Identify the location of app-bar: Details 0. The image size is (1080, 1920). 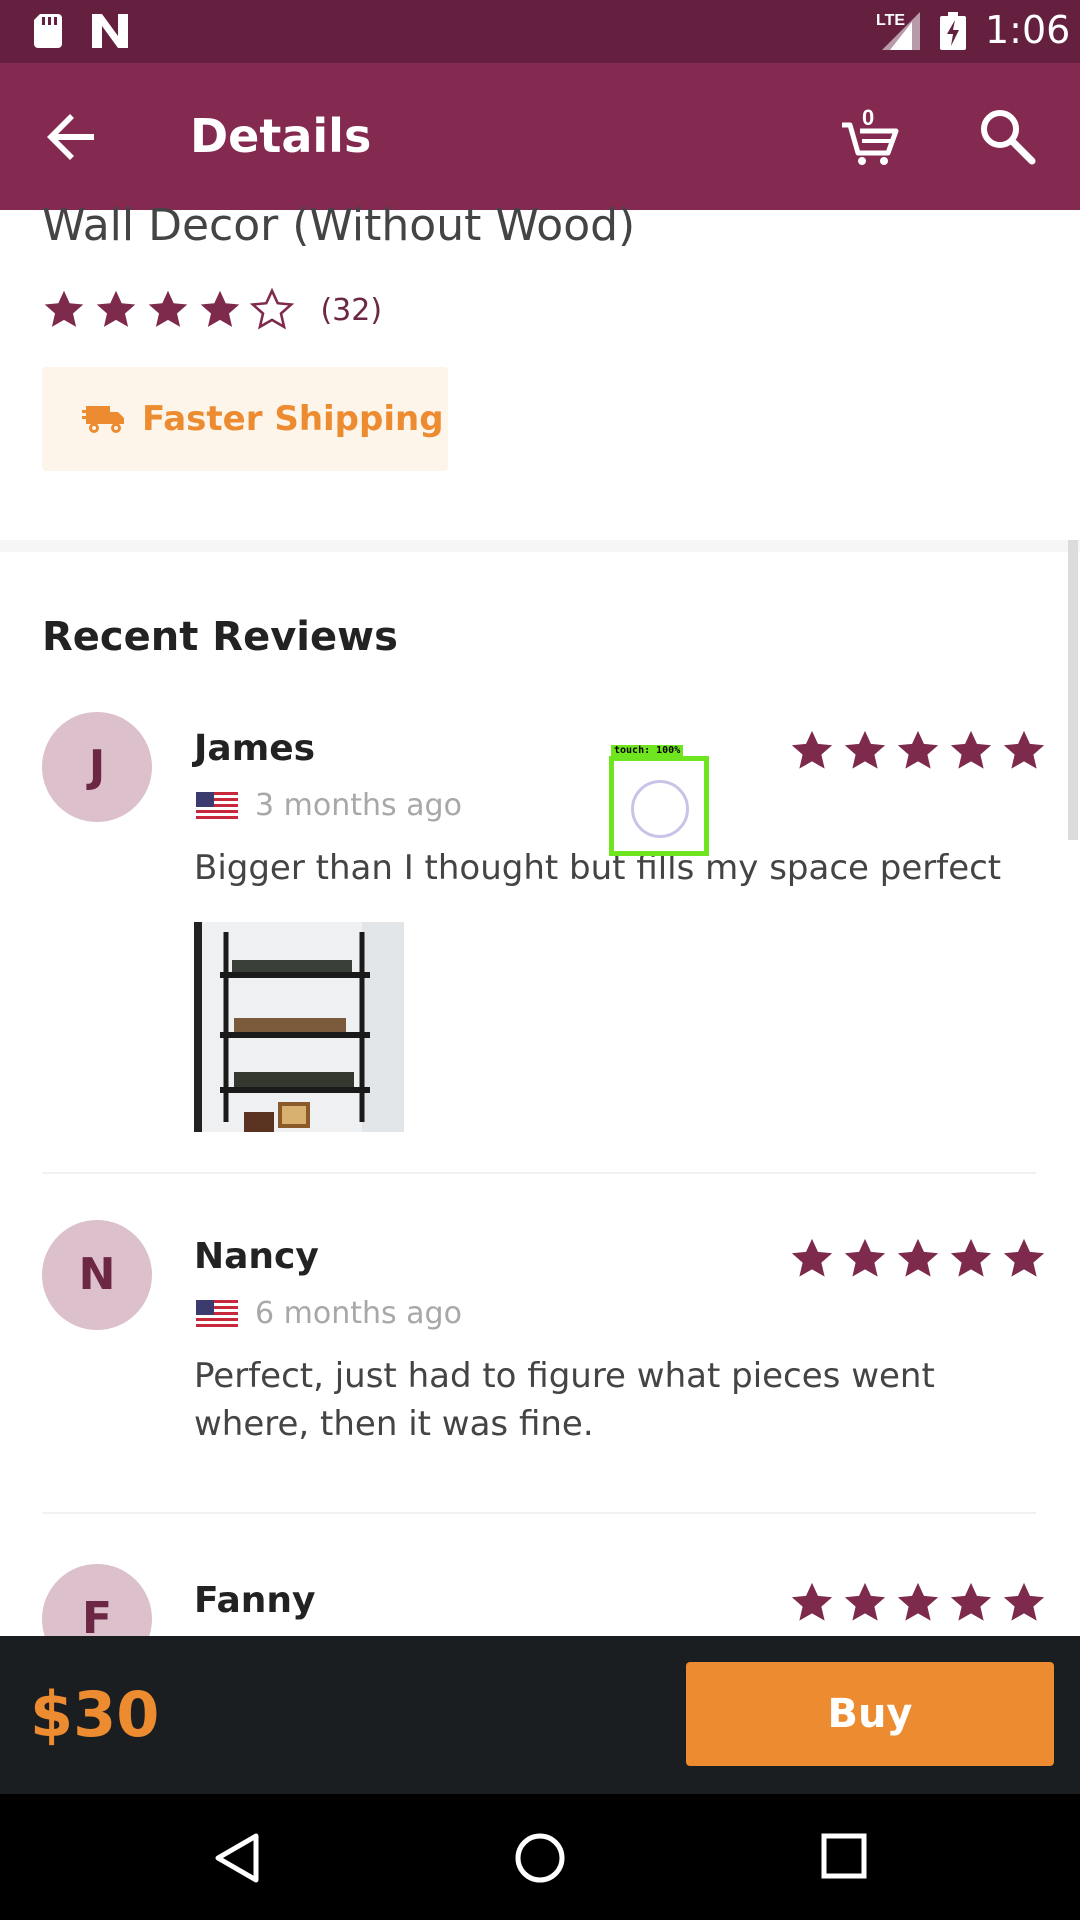
(540, 136).